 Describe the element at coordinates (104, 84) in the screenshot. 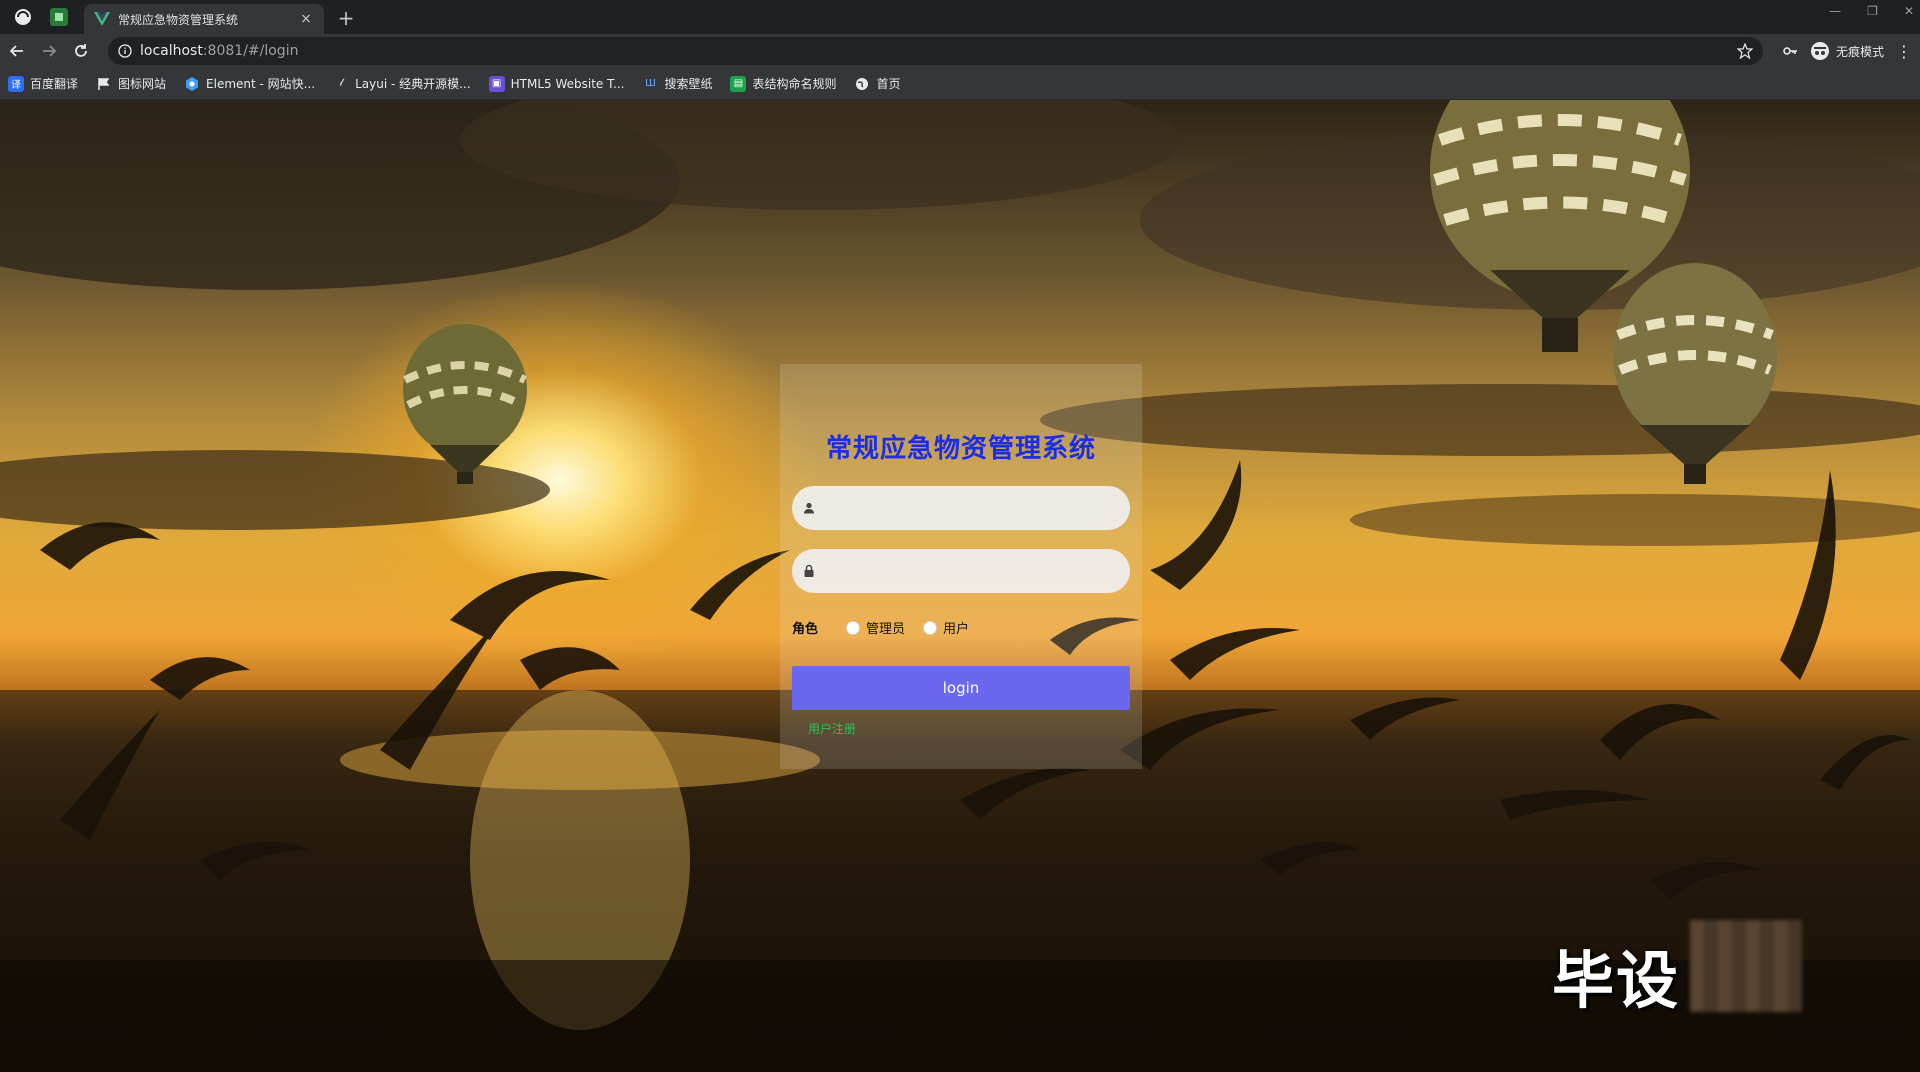

I see `flag-icon` at that location.